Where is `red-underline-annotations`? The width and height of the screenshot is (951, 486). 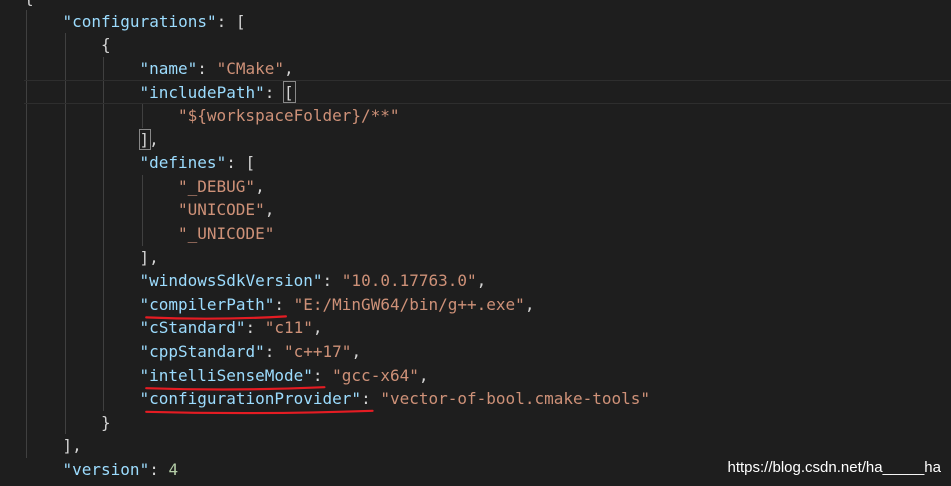 red-underline-annotations is located at coordinates (259, 365).